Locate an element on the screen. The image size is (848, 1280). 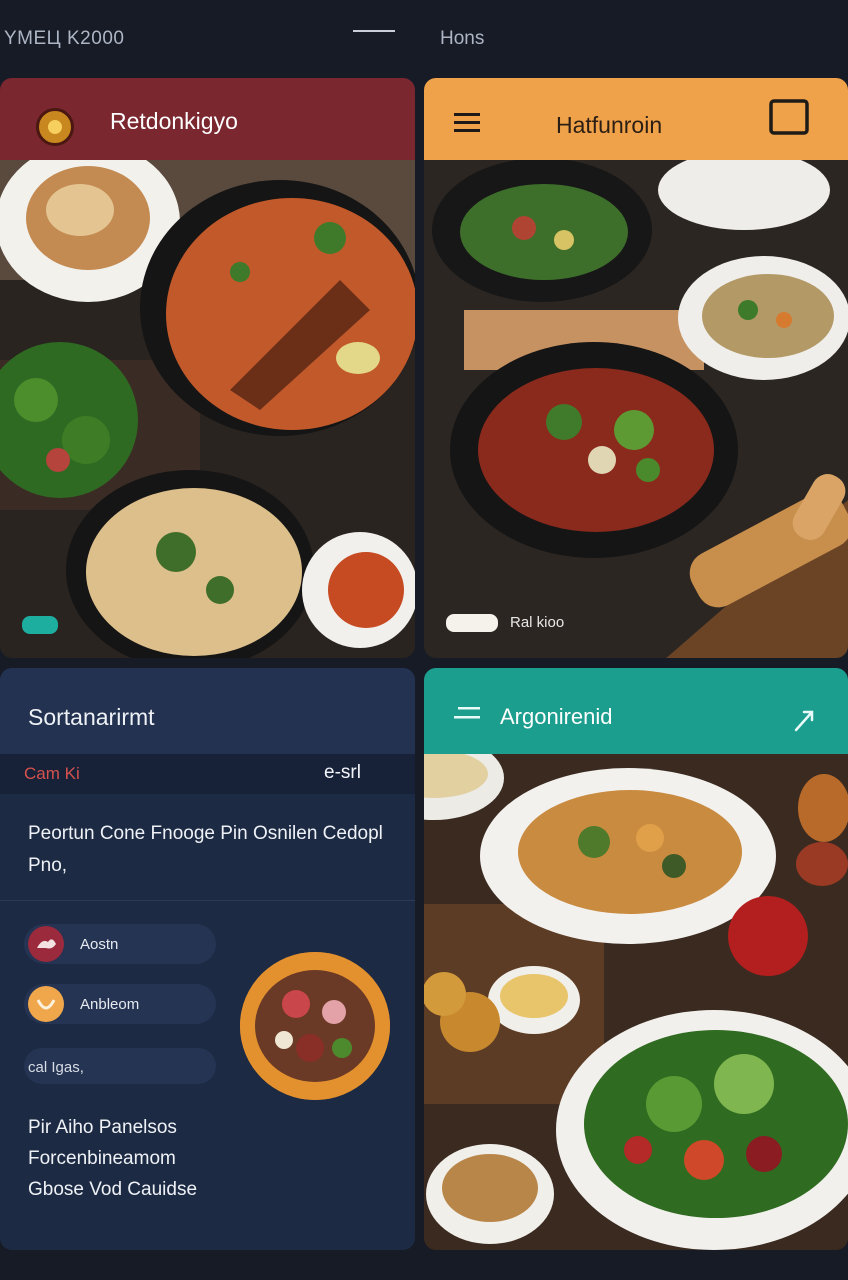
dish-thumbnail is located at coordinates (315, 1026).